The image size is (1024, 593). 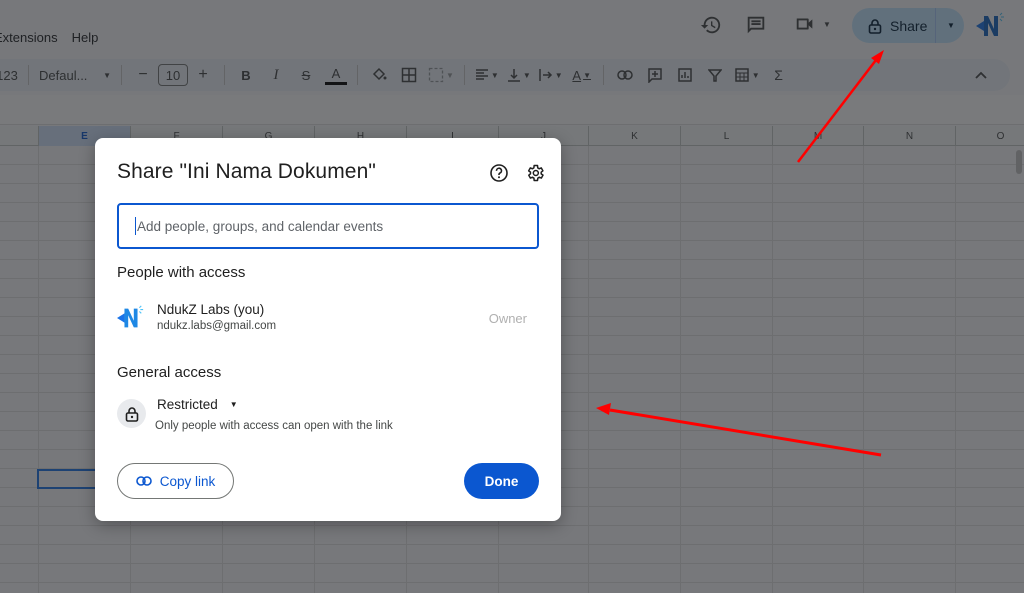 I want to click on lock-icon, so click(x=131, y=413).